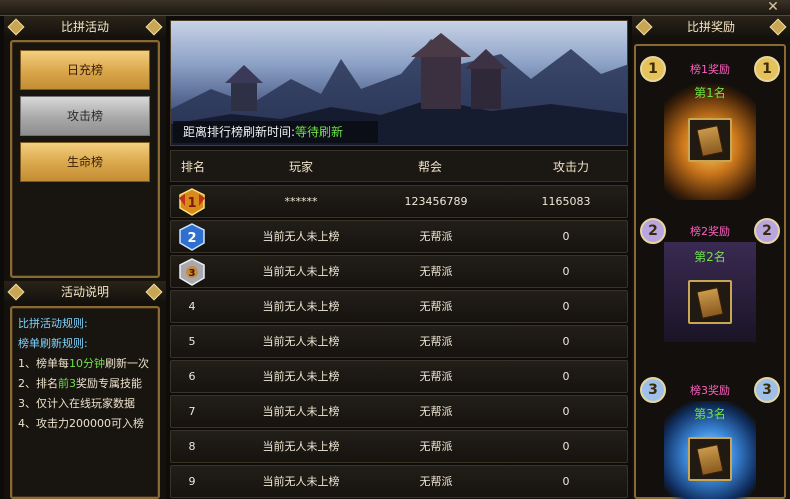  I want to click on reward-2-place: 第2名, so click(710, 257).